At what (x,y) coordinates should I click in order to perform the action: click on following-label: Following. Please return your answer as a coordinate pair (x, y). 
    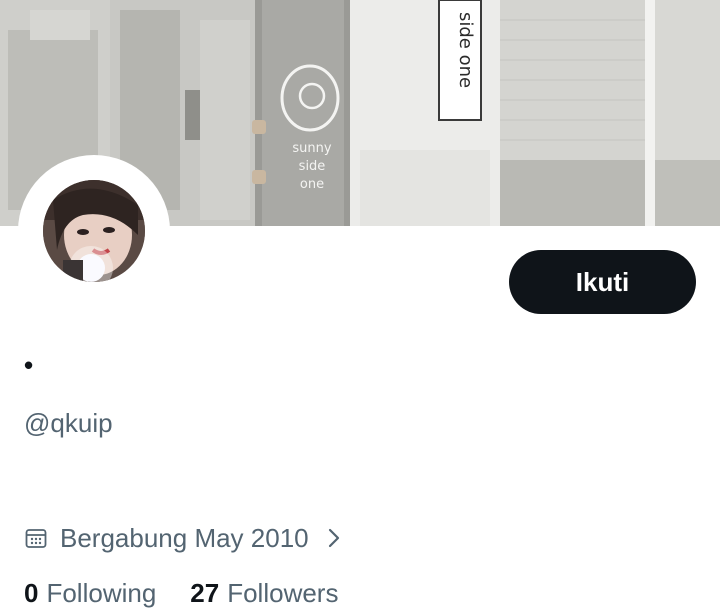
    Looking at the image, I should click on (101, 593).